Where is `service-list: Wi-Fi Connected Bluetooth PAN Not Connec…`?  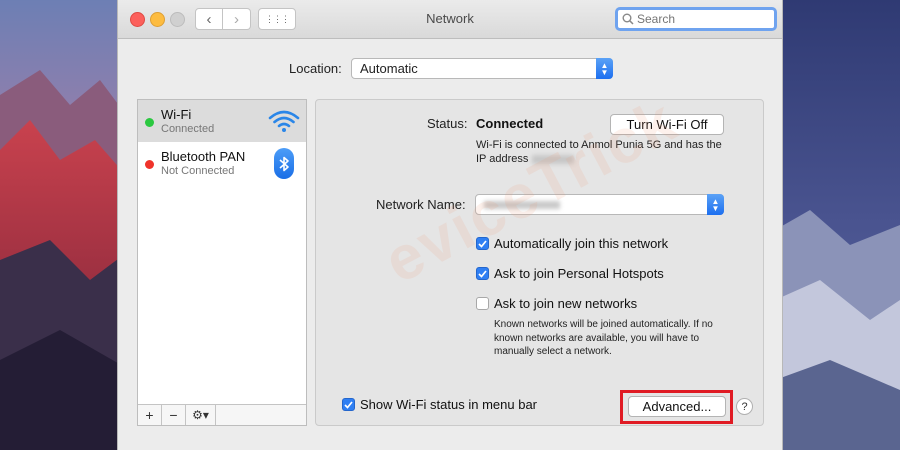 service-list: Wi-Fi Connected Bluetooth PAN Not Connec… is located at coordinates (222, 262).